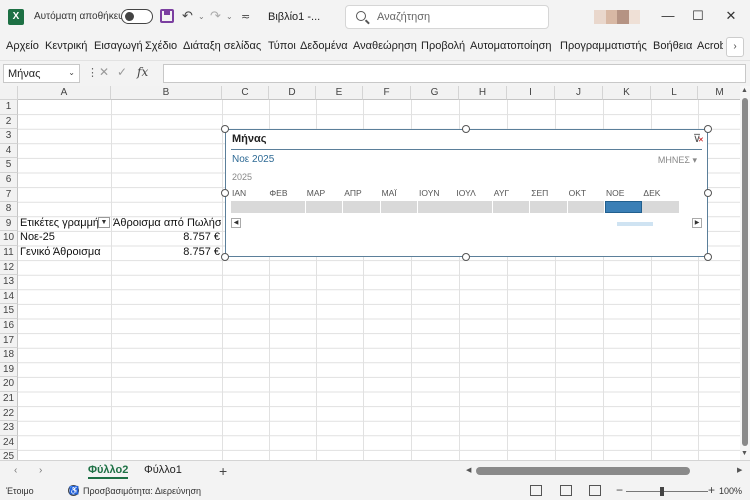  I want to click on next-sheet-icon: ›, so click(40, 470).